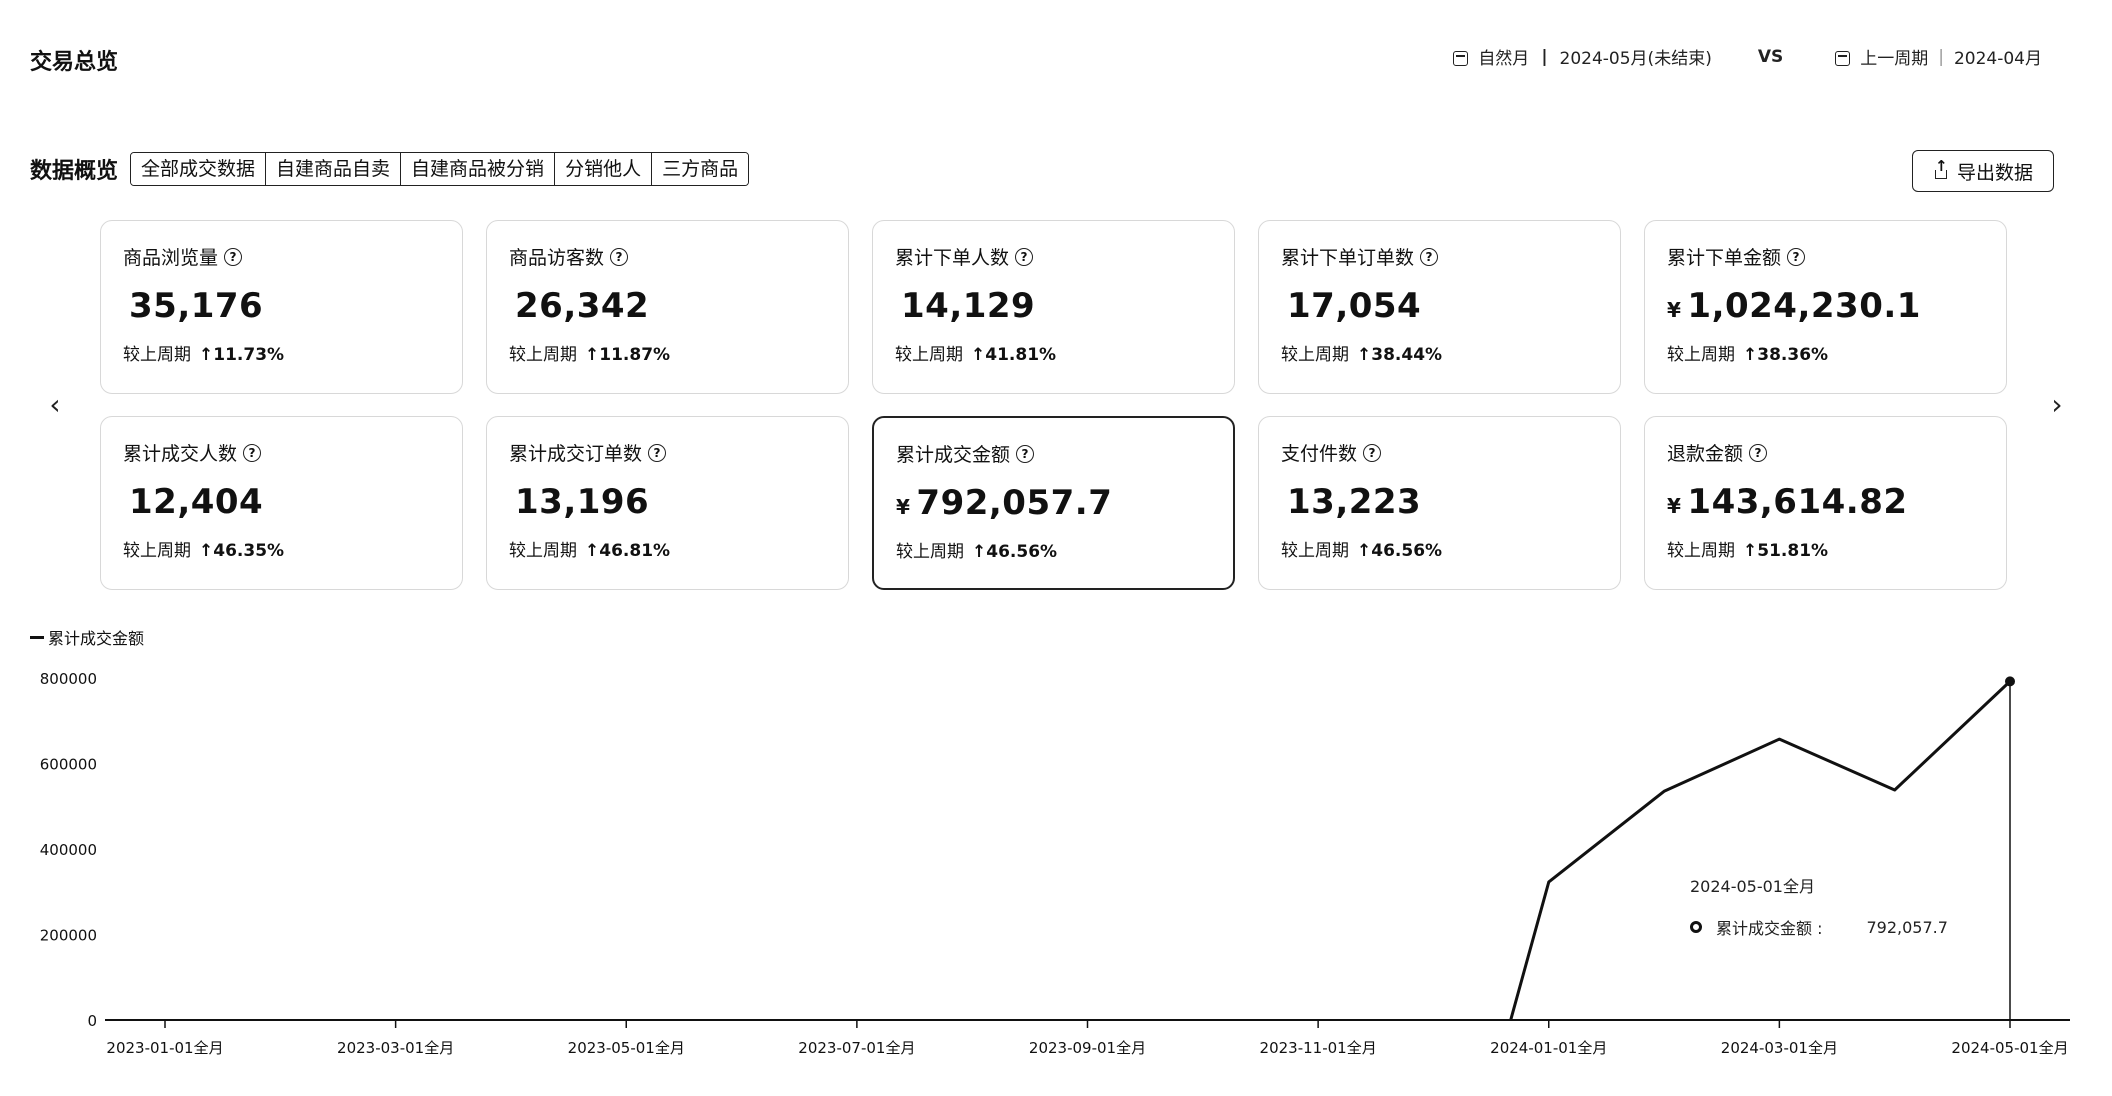  What do you see at coordinates (1998, 56) in the screenshot?
I see `compare-value: 2024-04月` at bounding box center [1998, 56].